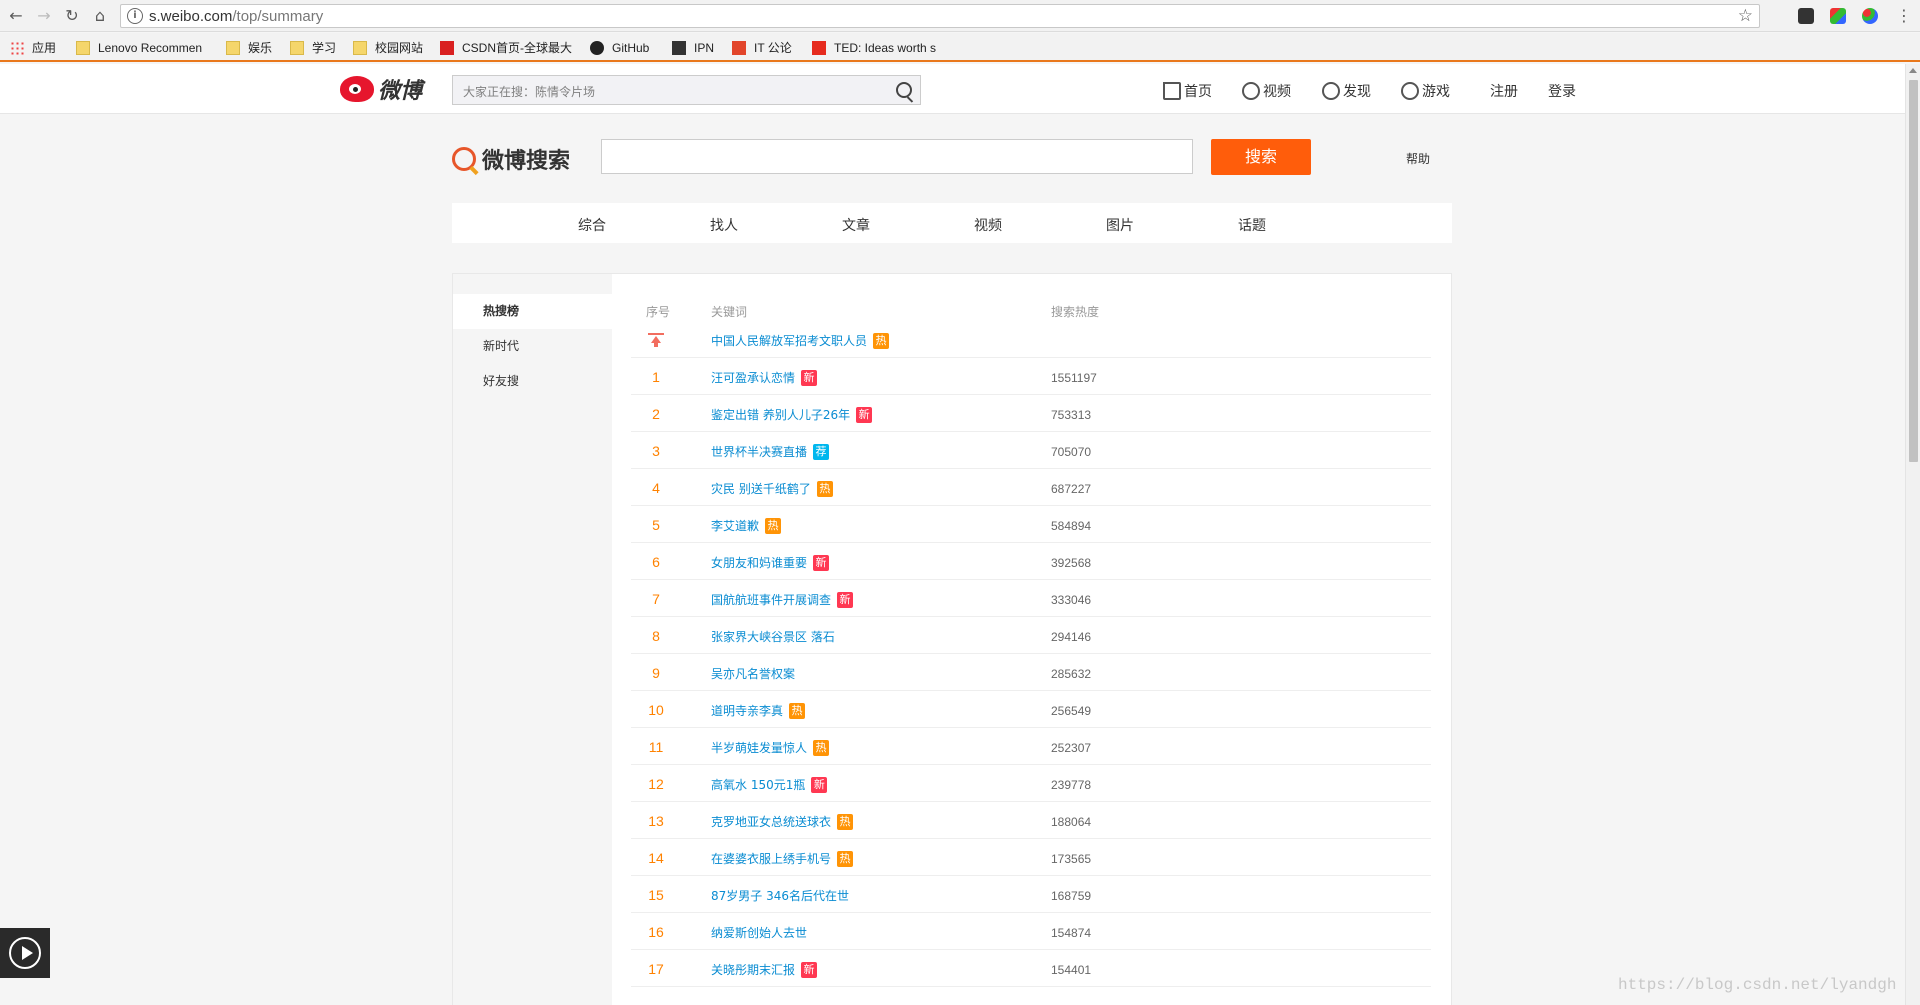 The image size is (1920, 1005). What do you see at coordinates (532, 346) in the screenshot?
I see `nav-new-era: 新时代` at bounding box center [532, 346].